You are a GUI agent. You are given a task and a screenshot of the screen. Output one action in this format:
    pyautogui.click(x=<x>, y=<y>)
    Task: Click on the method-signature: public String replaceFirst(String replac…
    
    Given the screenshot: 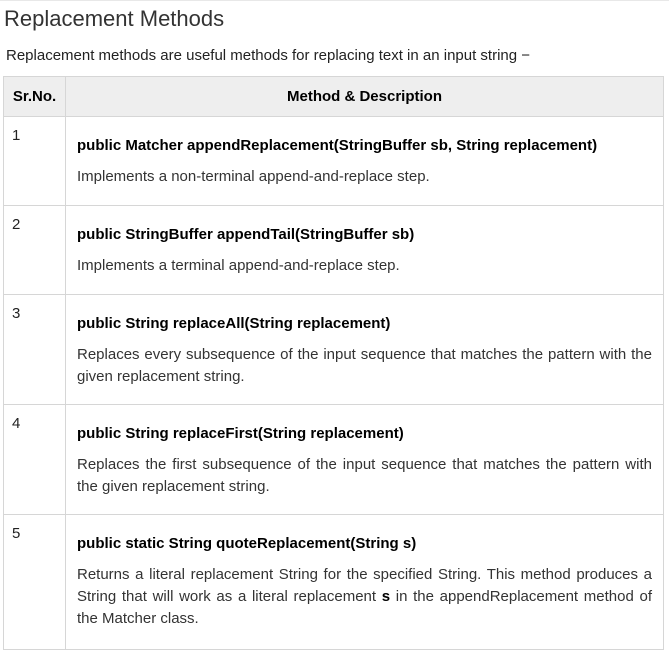 What is the action you would take?
    pyautogui.click(x=240, y=433)
    